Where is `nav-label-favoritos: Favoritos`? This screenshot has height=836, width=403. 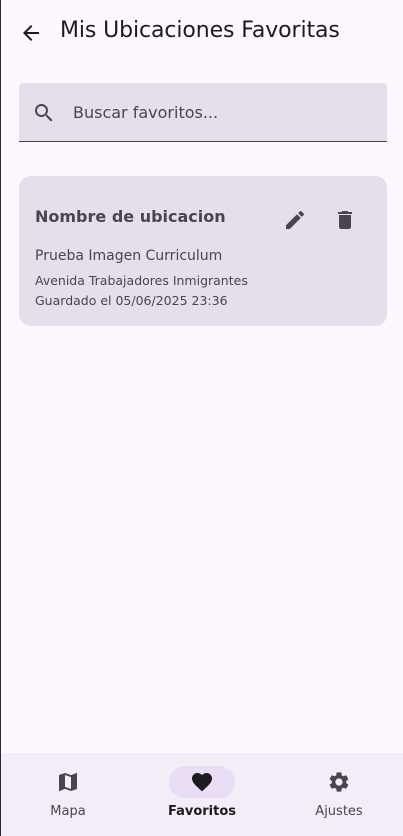
nav-label-favoritos: Favoritos is located at coordinates (202, 811).